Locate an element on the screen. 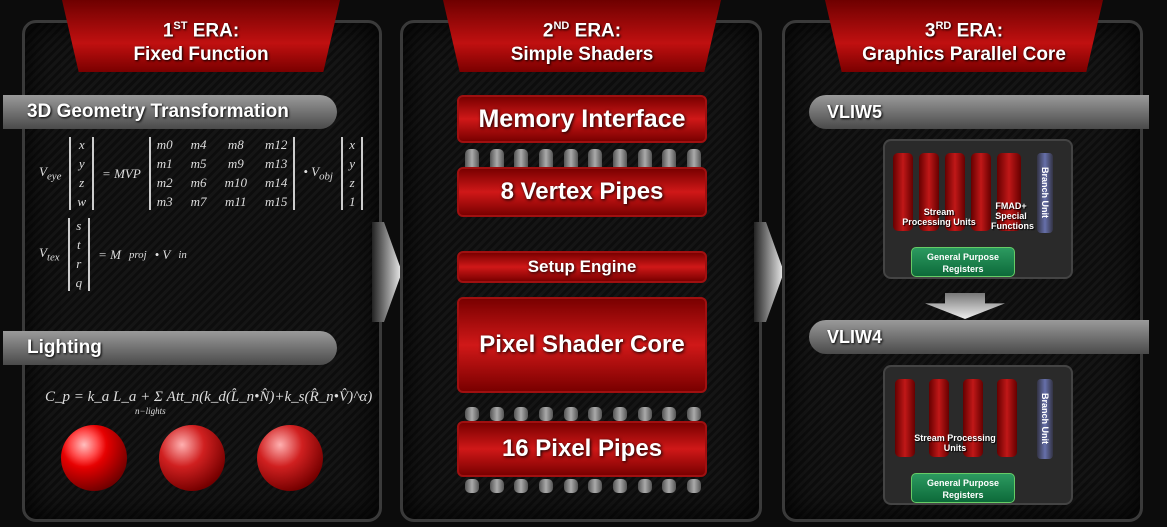 This screenshot has width=1167, height=527. matrix-entry: q is located at coordinates (79, 282).